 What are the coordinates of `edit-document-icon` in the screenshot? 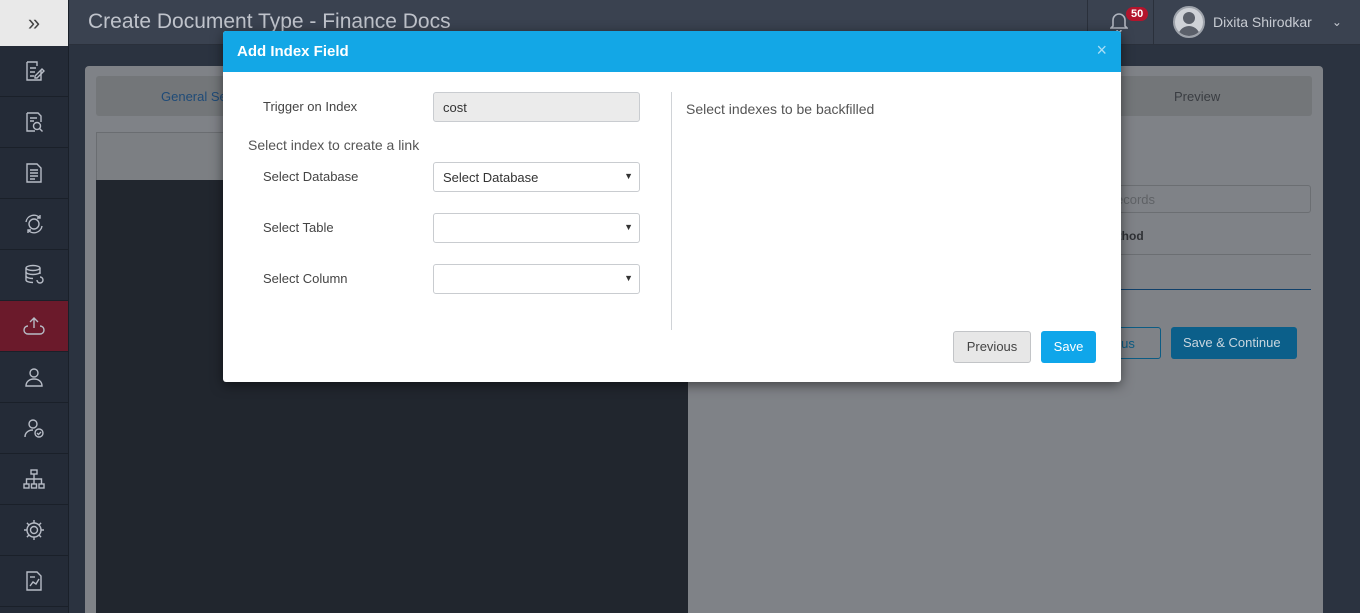 It's located at (35, 71).